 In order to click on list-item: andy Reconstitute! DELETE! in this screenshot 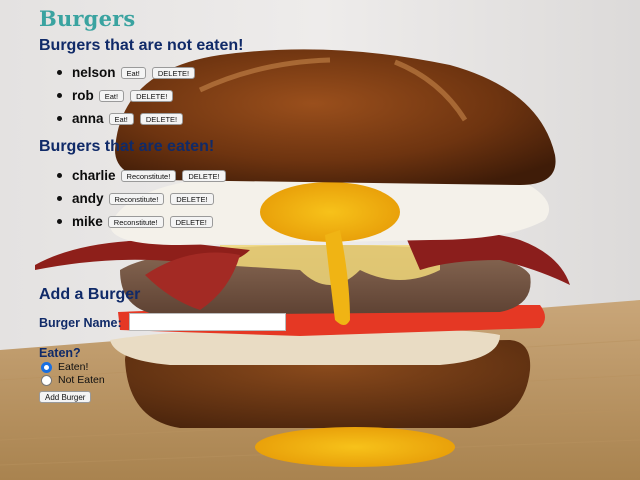, I will do `click(144, 198)`.